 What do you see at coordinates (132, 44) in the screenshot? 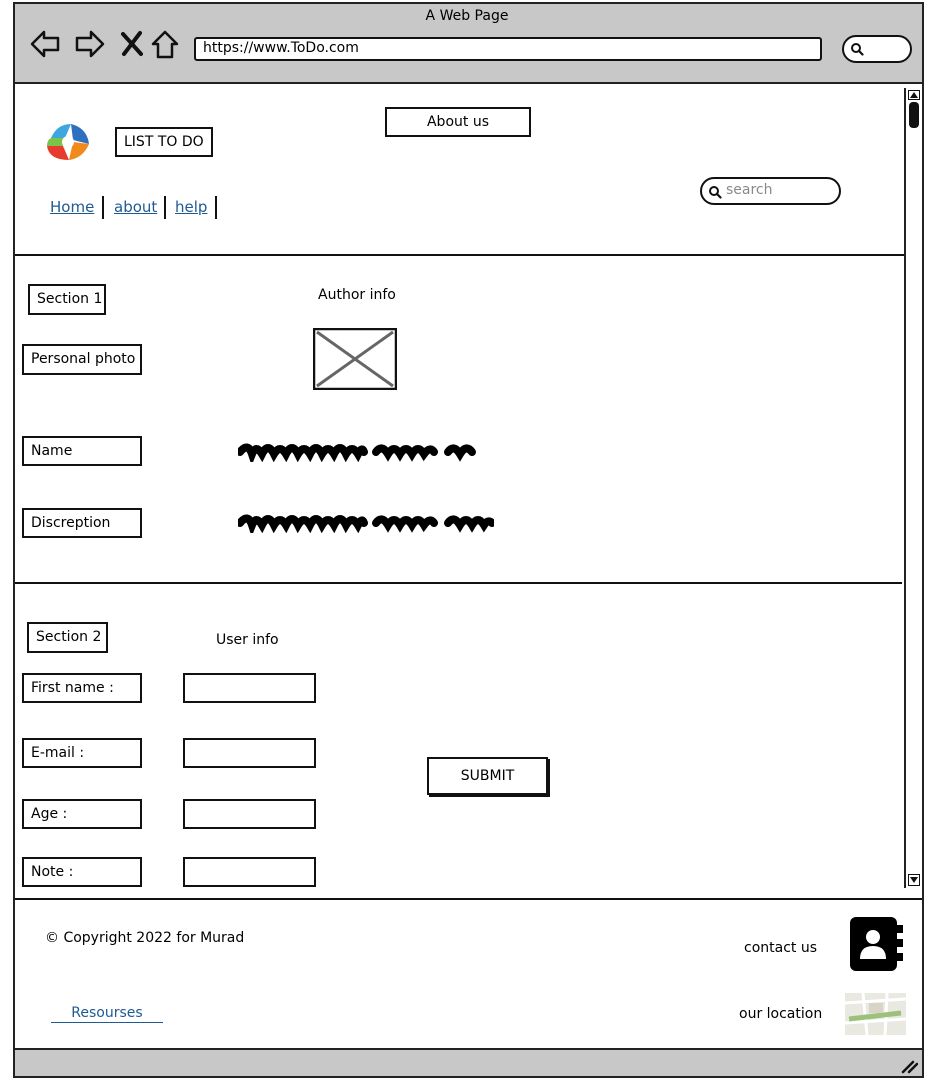
I see `close-icon` at bounding box center [132, 44].